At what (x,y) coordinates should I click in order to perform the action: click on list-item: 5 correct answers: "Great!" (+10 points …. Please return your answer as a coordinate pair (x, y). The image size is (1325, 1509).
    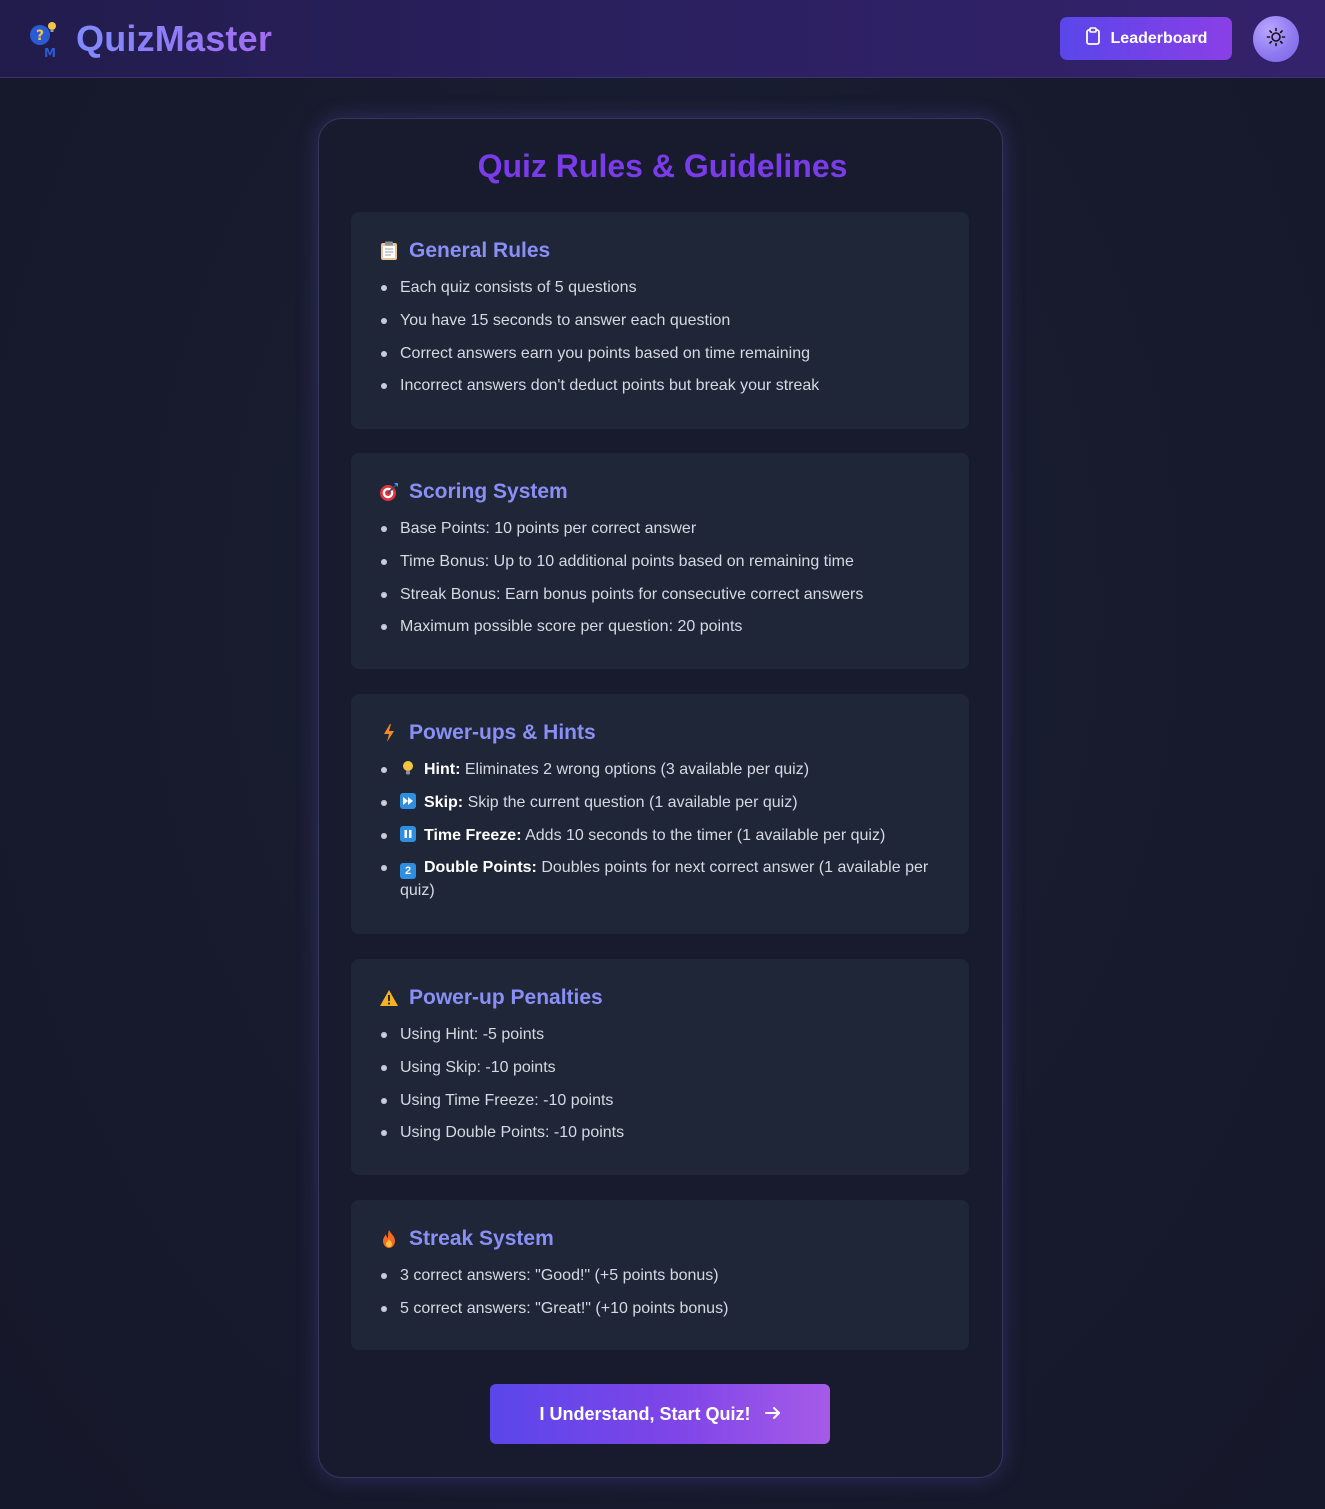
    Looking at the image, I should click on (660, 1308).